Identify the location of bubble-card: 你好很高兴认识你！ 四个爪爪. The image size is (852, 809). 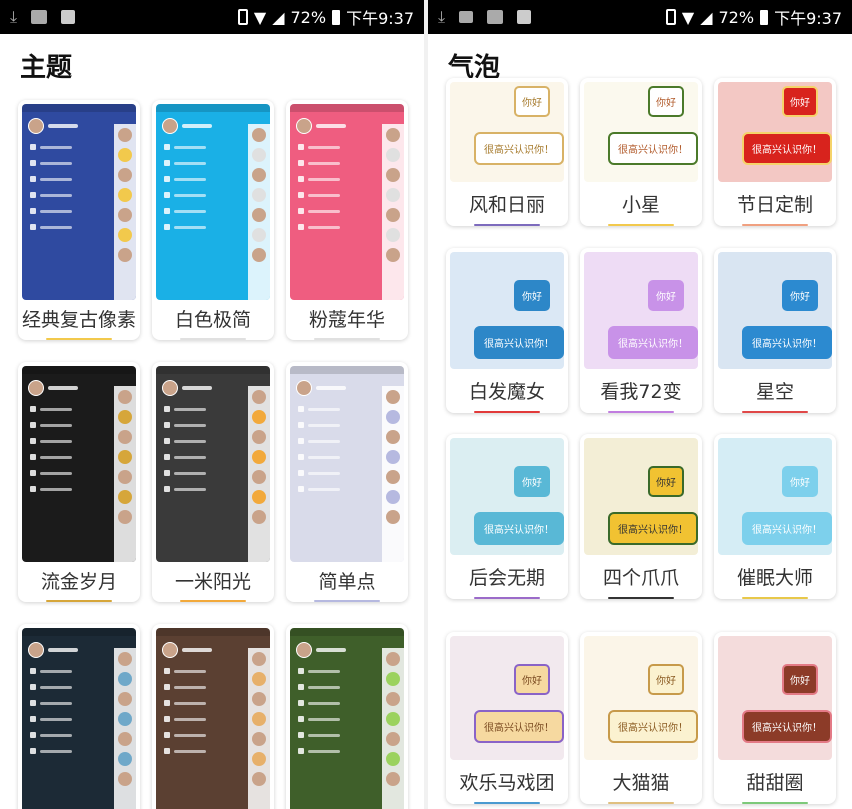
(641, 516).